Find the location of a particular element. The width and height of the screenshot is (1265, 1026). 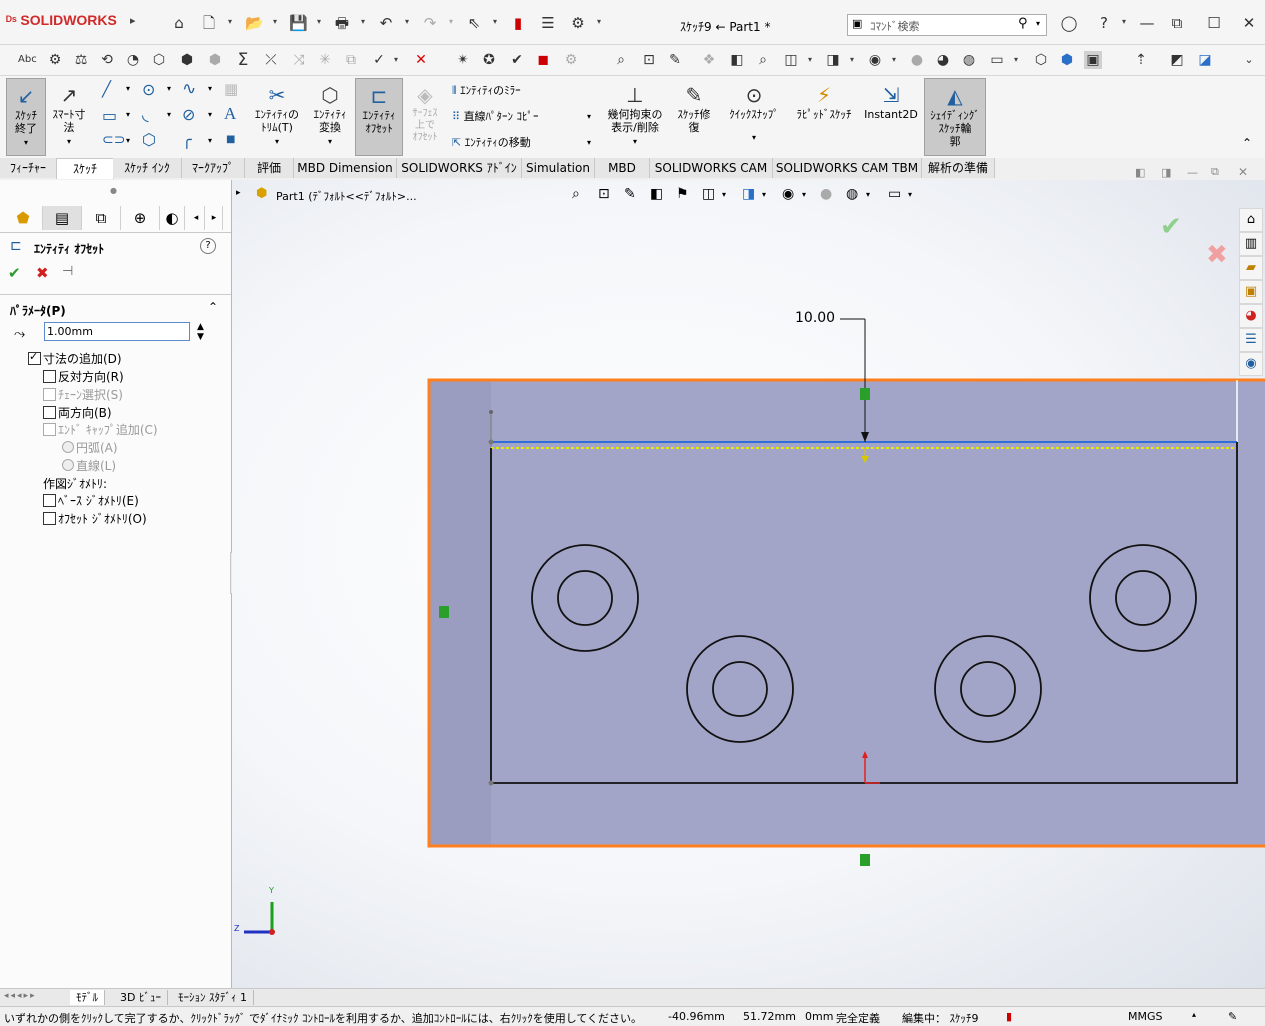

tab-scroll-left-icon: ◂ is located at coordinates (196, 218).